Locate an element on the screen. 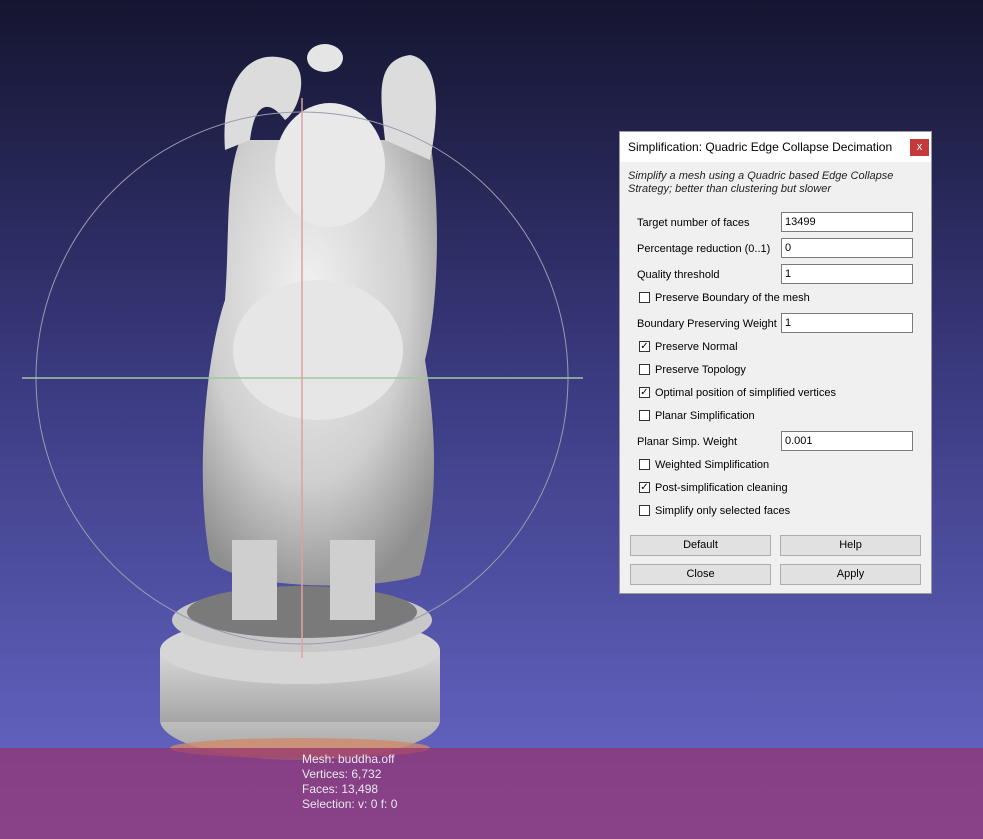 The image size is (983, 839). optimal-position-checkbox: ✓ Optimal position of simplified vertices is located at coordinates (737, 392).